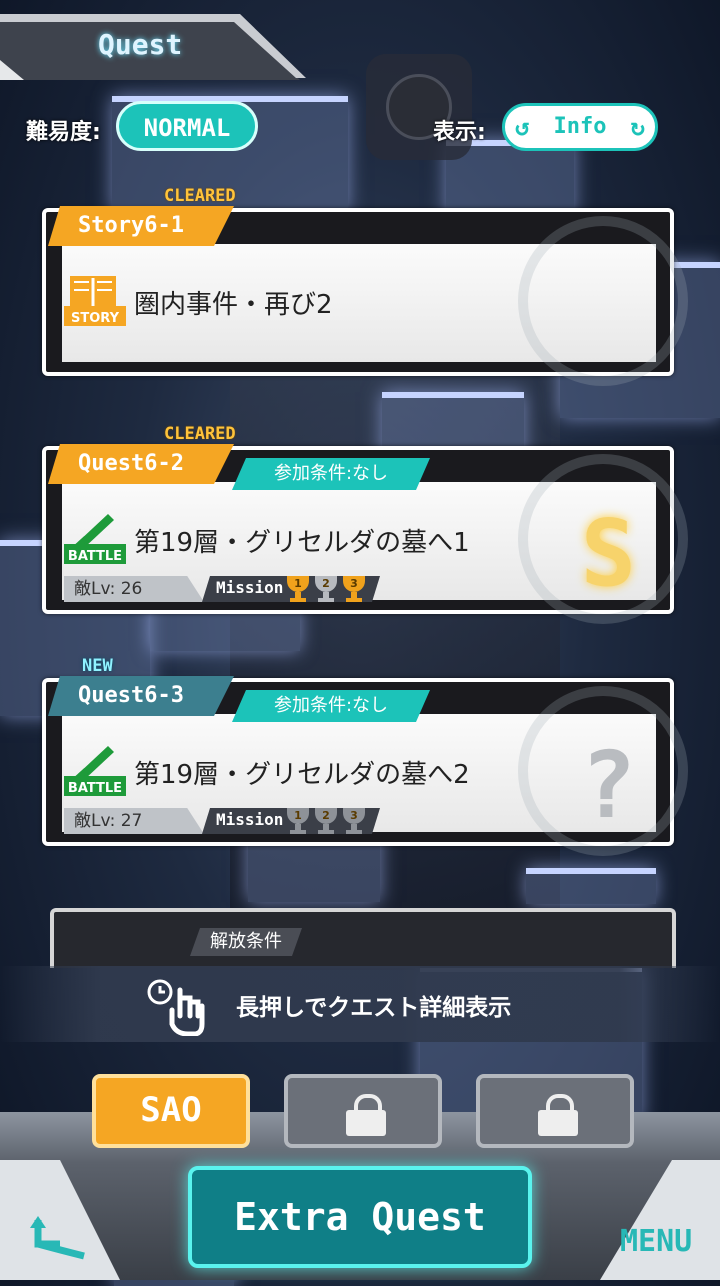 Image resolution: width=720 pixels, height=1286 pixels. What do you see at coordinates (95, 318) in the screenshot?
I see `quest-type-label: STORY` at bounding box center [95, 318].